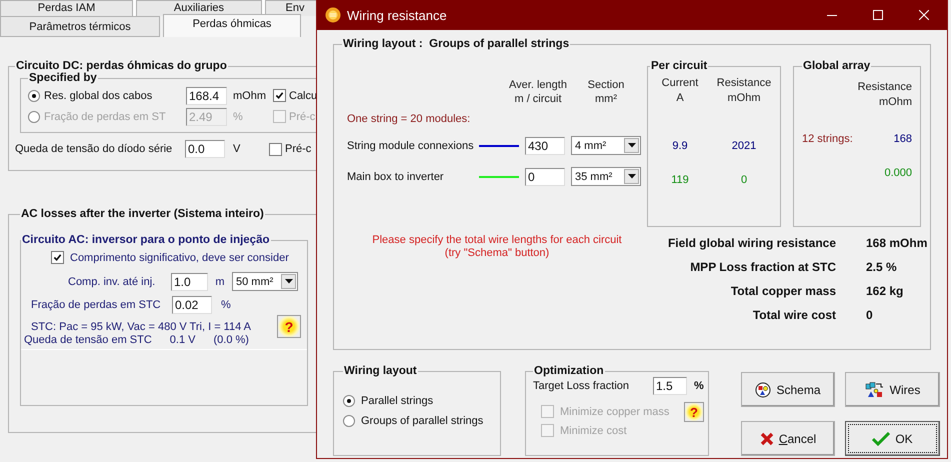  Describe the element at coordinates (615, 412) in the screenshot. I see `option-label: Minimize copper mass` at that location.